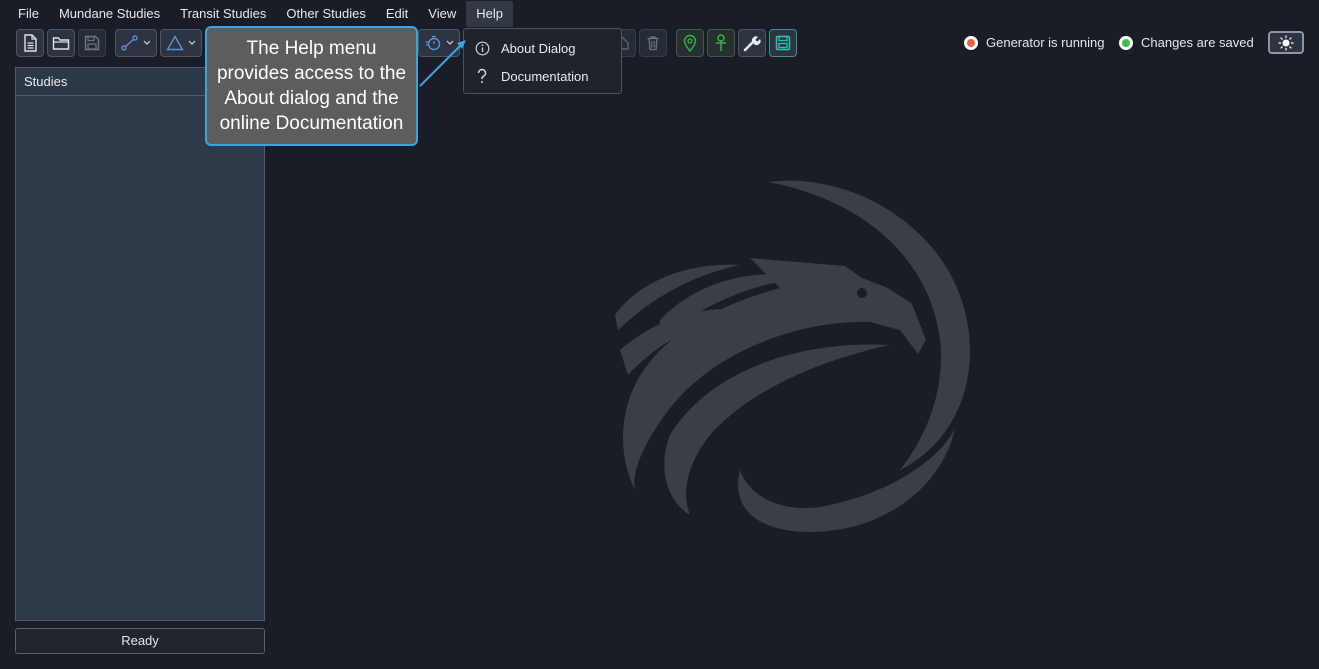 Image resolution: width=1319 pixels, height=669 pixels. I want to click on triangle-dropdown-button, so click(181, 43).